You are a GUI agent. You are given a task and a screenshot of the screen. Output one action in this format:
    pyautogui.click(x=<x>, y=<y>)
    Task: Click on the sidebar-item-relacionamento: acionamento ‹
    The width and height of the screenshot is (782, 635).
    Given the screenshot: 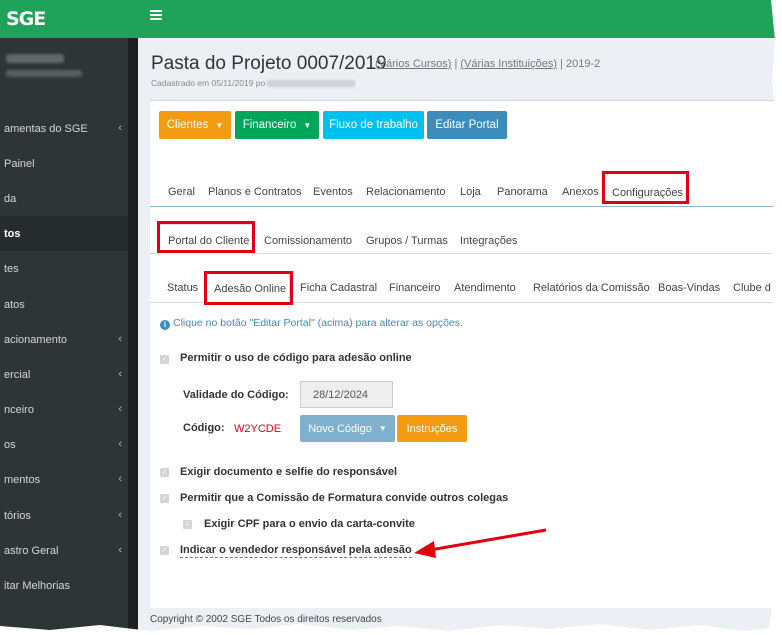 What is the action you would take?
    pyautogui.click(x=64, y=339)
    